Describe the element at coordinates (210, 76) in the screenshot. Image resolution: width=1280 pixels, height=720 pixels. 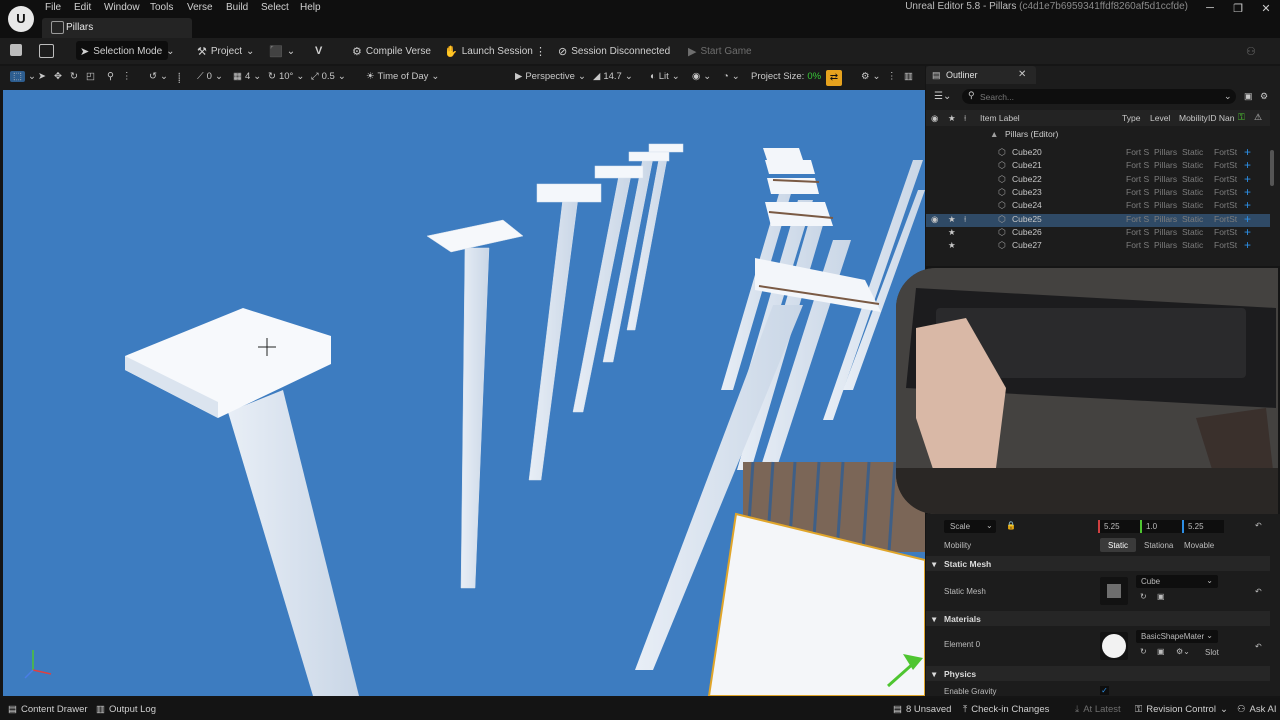
I see `rotate-snap-dropdown: ⟋ 0 ⌄` at that location.